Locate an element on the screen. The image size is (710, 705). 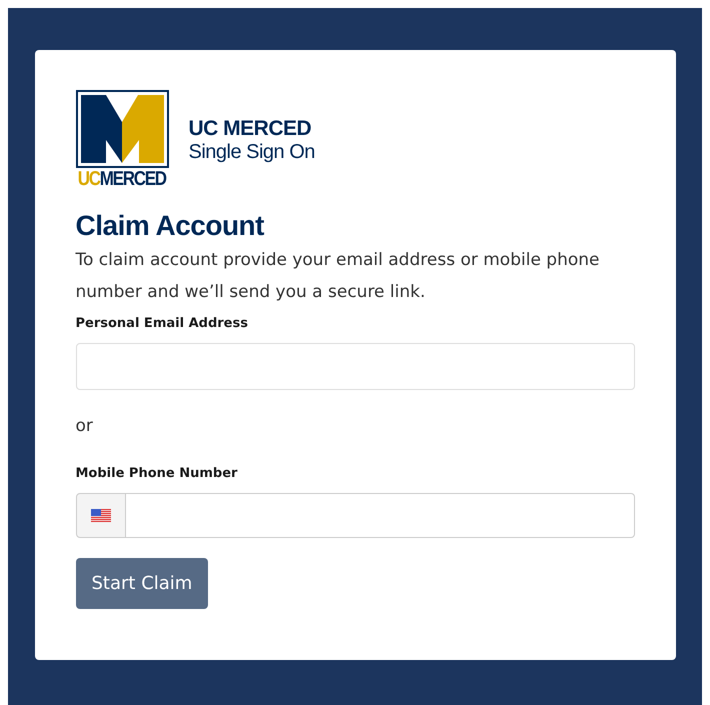
page-heading: Claim Account is located at coordinates (171, 226).